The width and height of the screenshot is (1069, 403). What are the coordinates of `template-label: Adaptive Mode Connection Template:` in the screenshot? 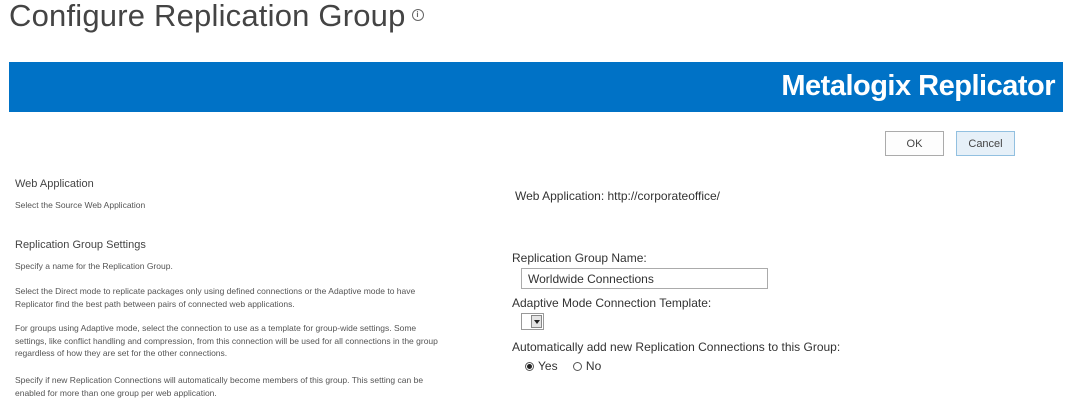 It's located at (612, 303).